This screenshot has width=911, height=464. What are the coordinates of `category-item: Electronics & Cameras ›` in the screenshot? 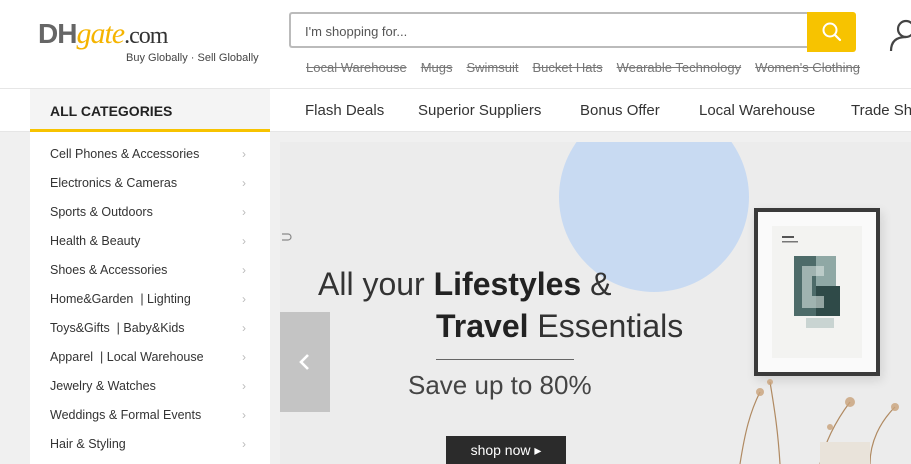 It's located at (155, 187).